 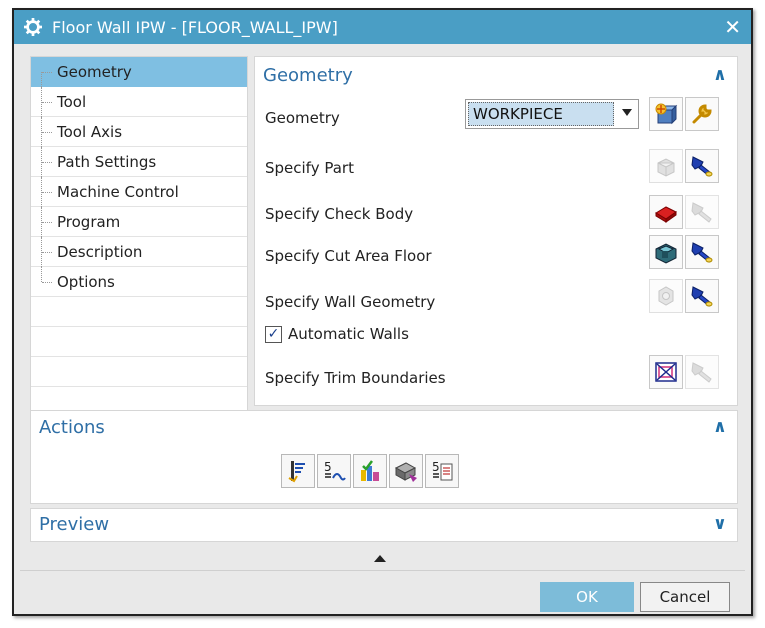 What do you see at coordinates (348, 334) in the screenshot?
I see `automatic-walls-label: Automatic Walls` at bounding box center [348, 334].